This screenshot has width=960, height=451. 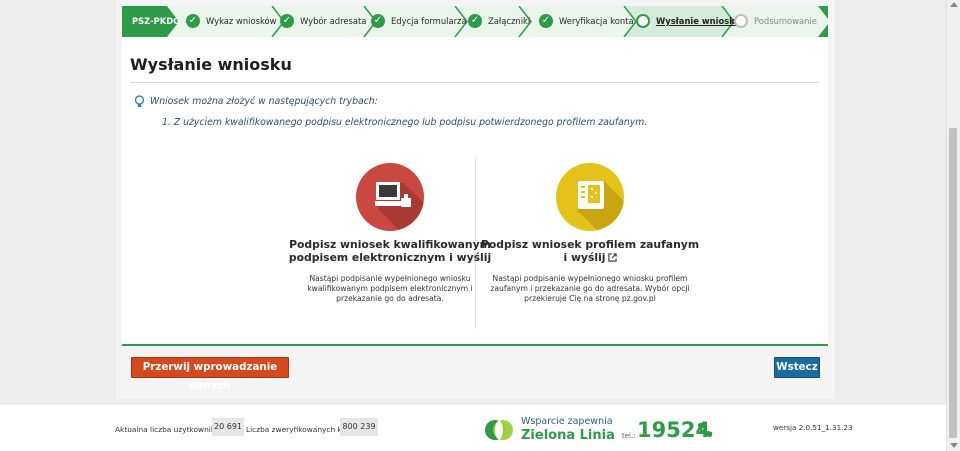 I want to click on option-title-line: Podpisz wniosek kwalifikowanym, so click(x=390, y=244).